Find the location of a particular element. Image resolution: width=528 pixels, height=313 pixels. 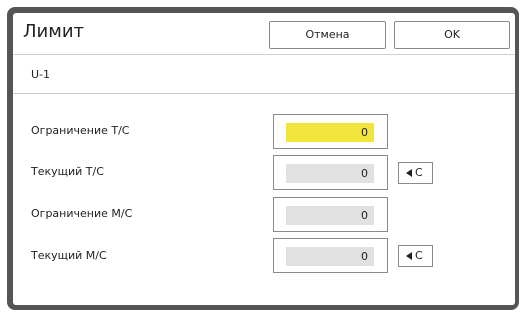

limit-mc-field: 0 is located at coordinates (330, 214).